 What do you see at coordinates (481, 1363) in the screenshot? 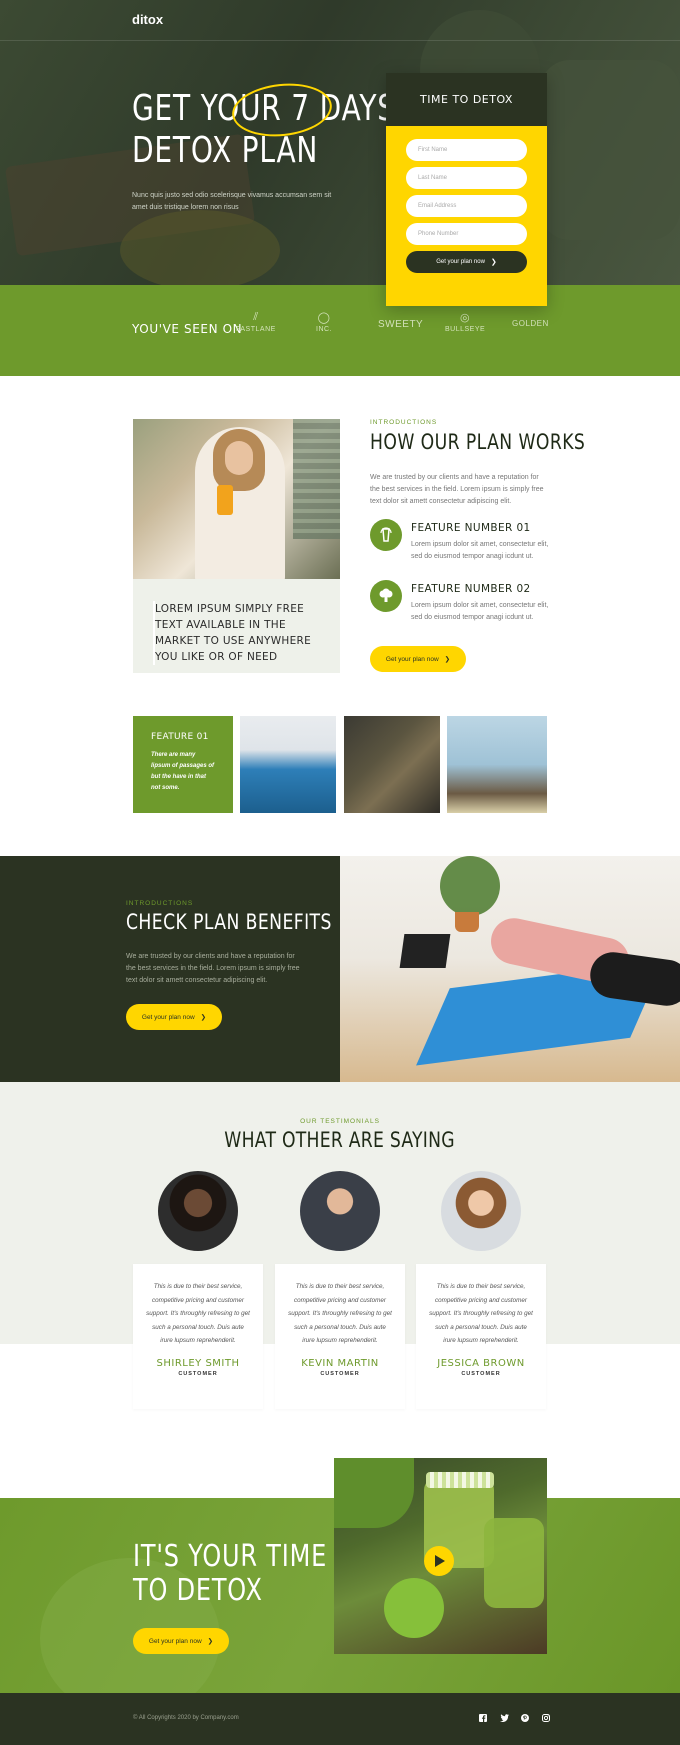
I see `testimonial-name: JESSICA BROWN` at bounding box center [481, 1363].